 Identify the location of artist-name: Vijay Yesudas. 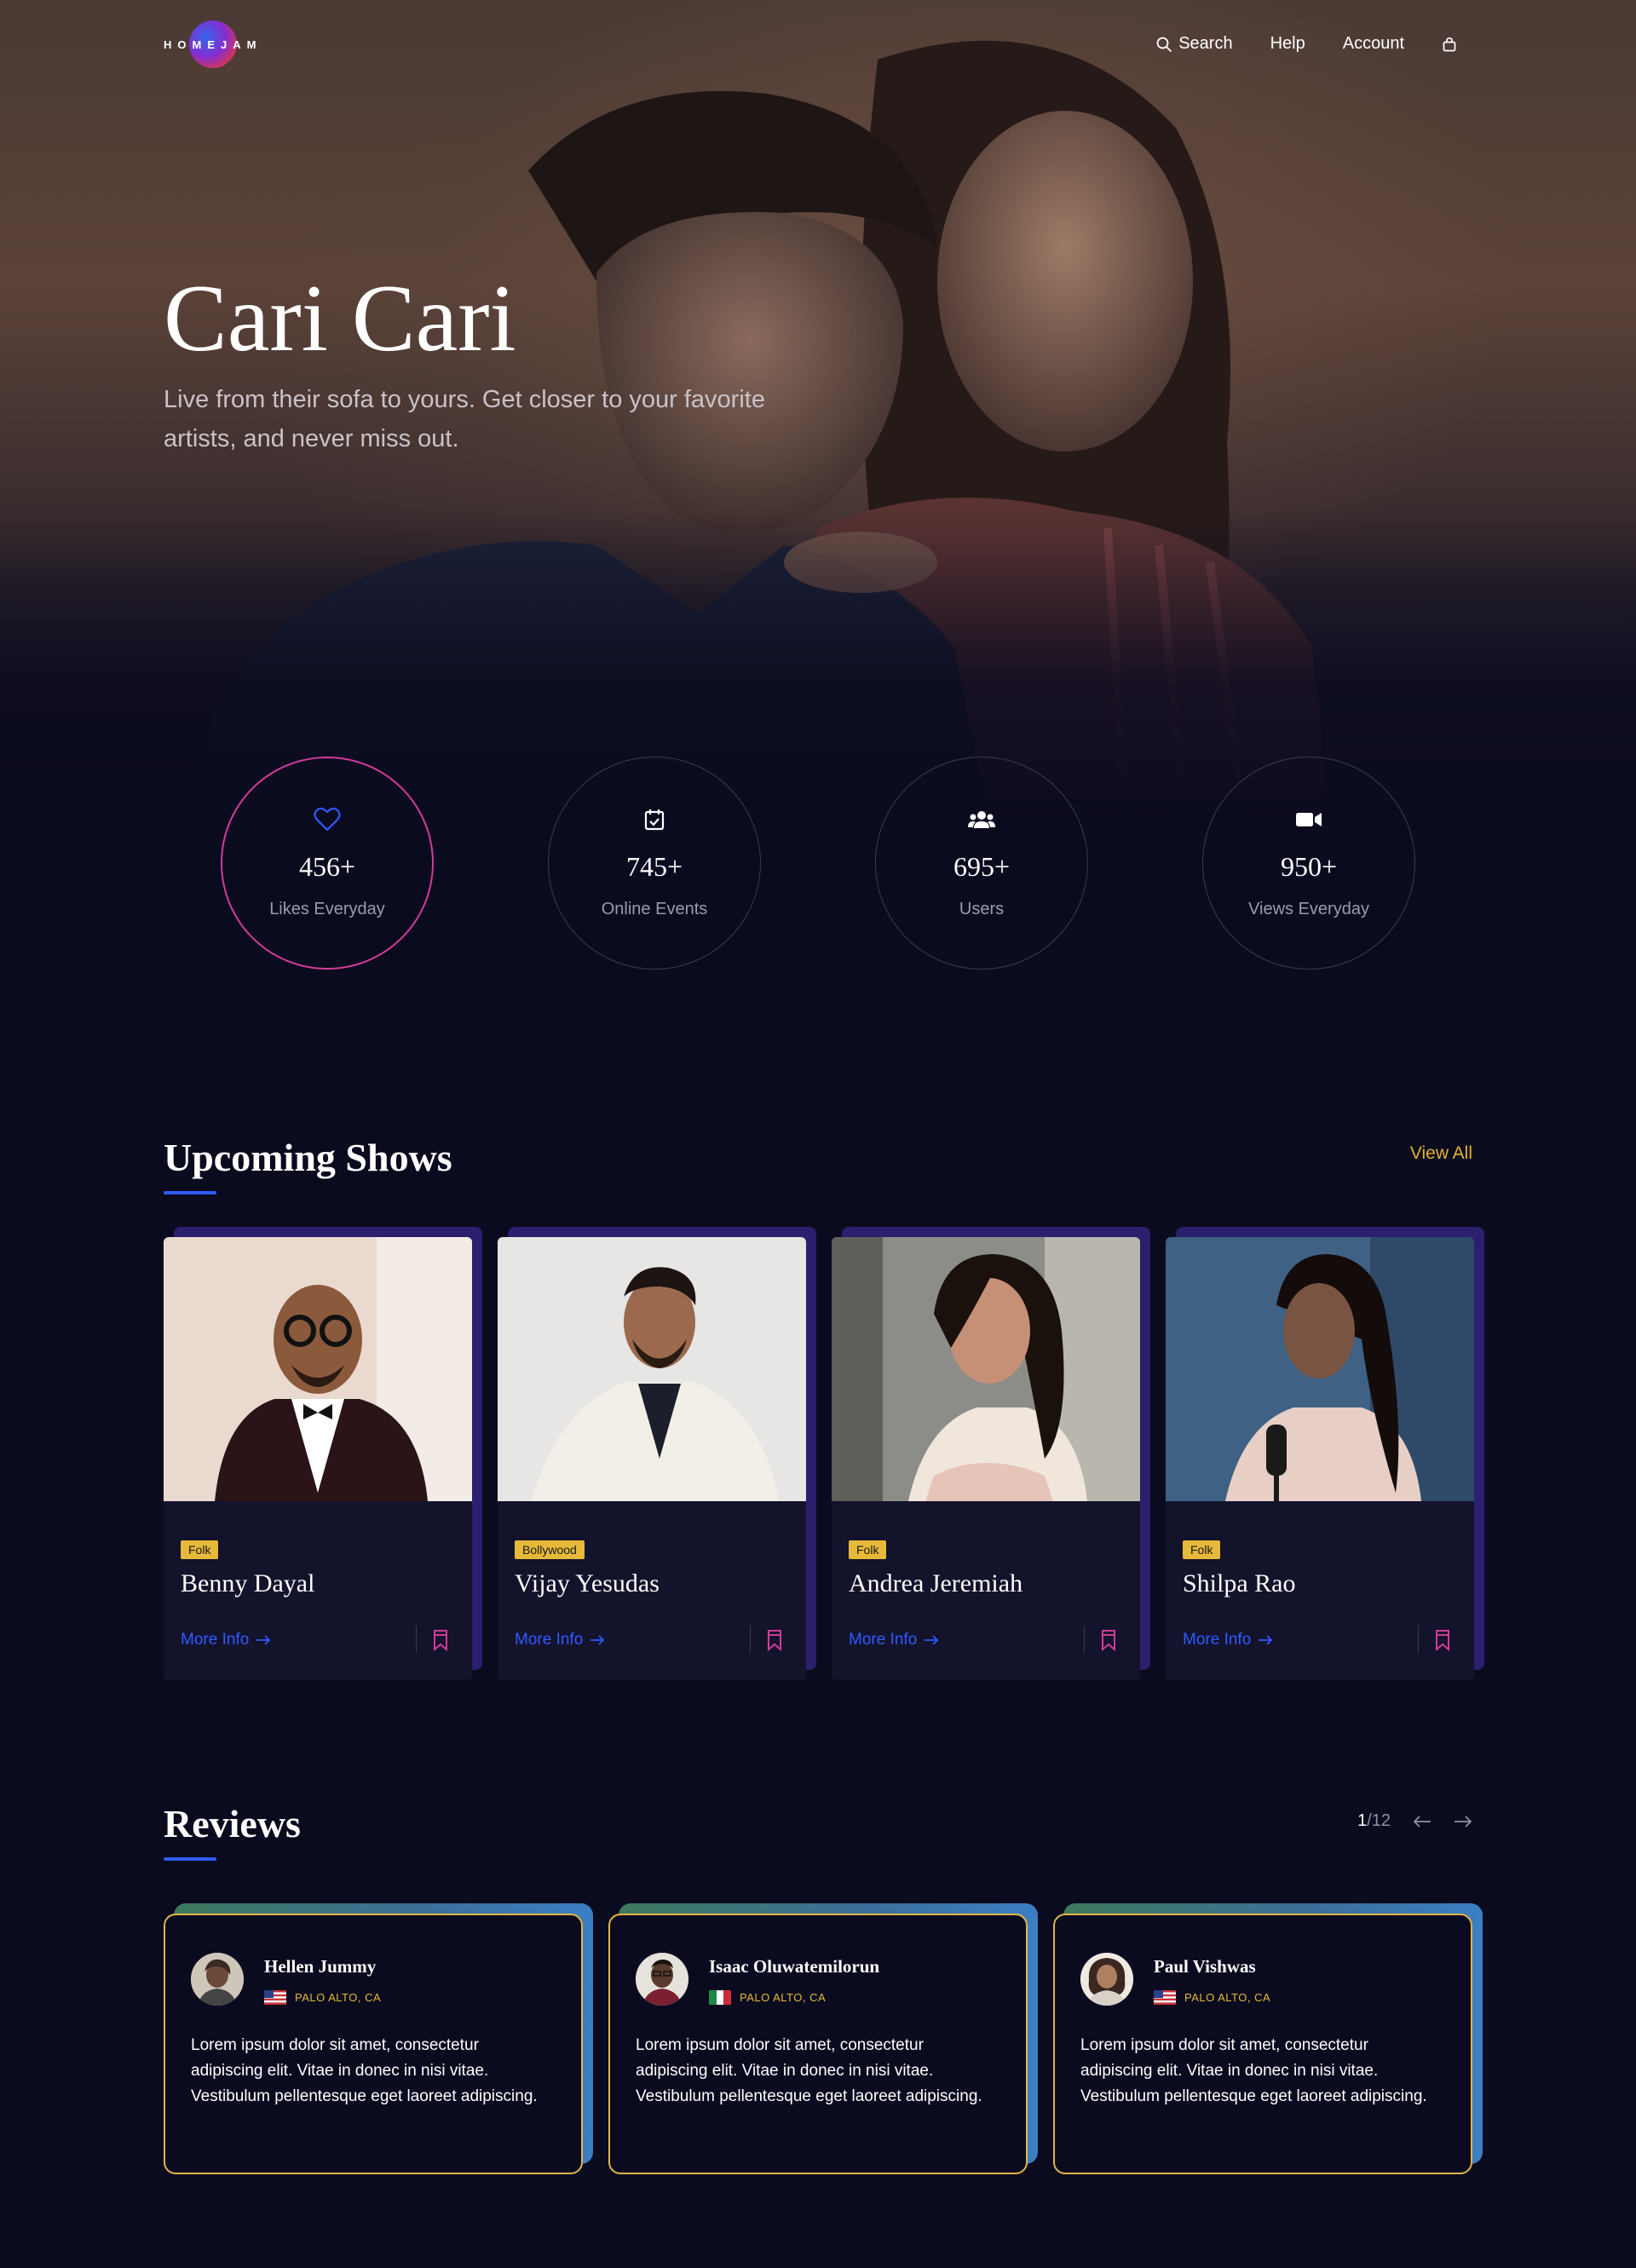
(587, 1583).